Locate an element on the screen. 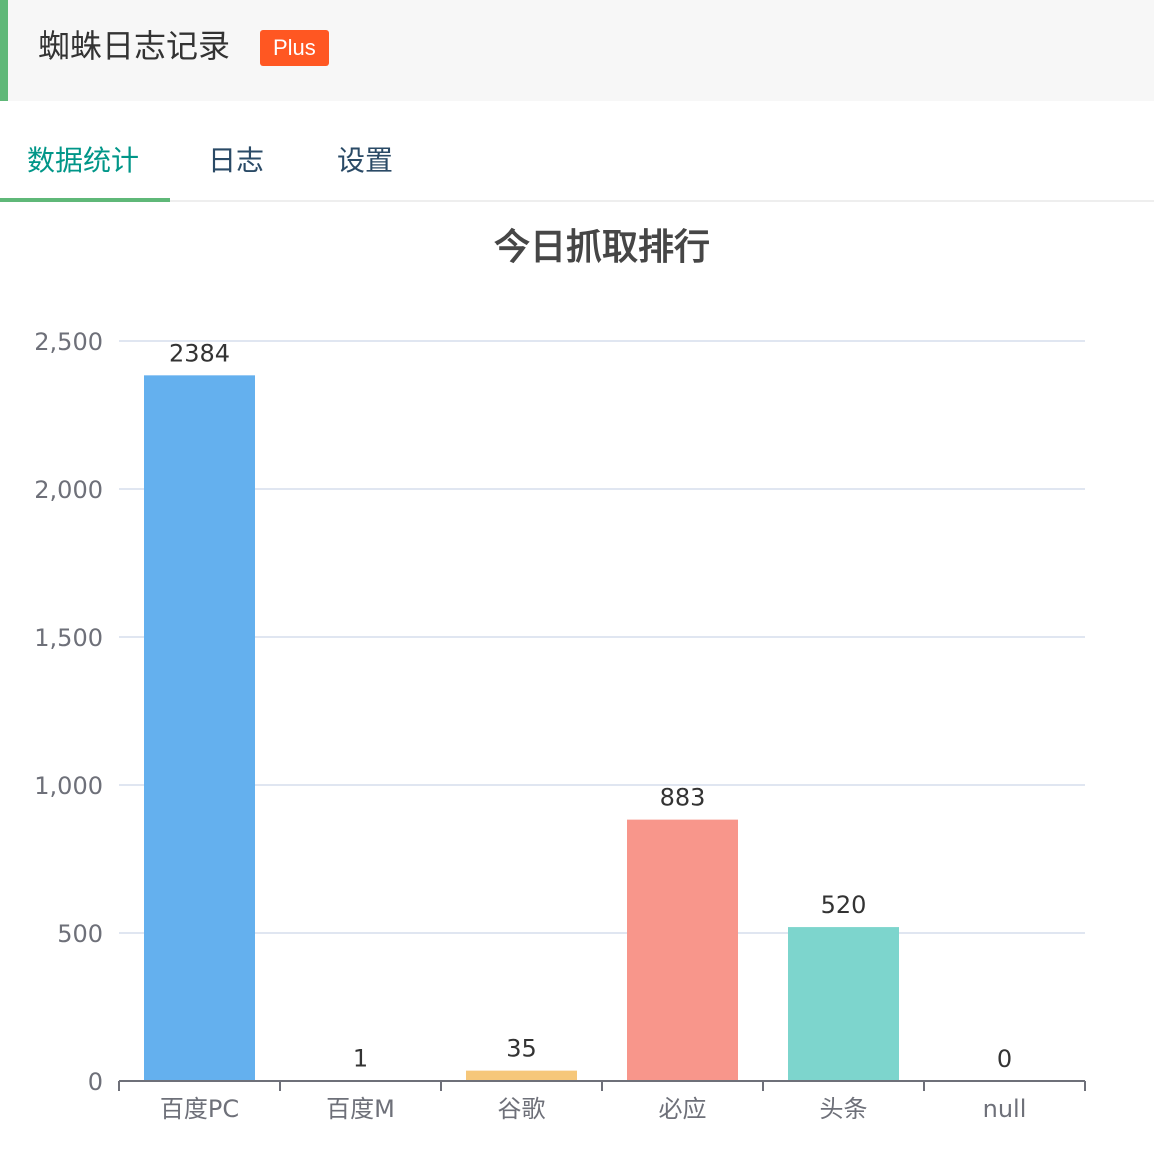  x-tick-label: null is located at coordinates (1005, 1109).